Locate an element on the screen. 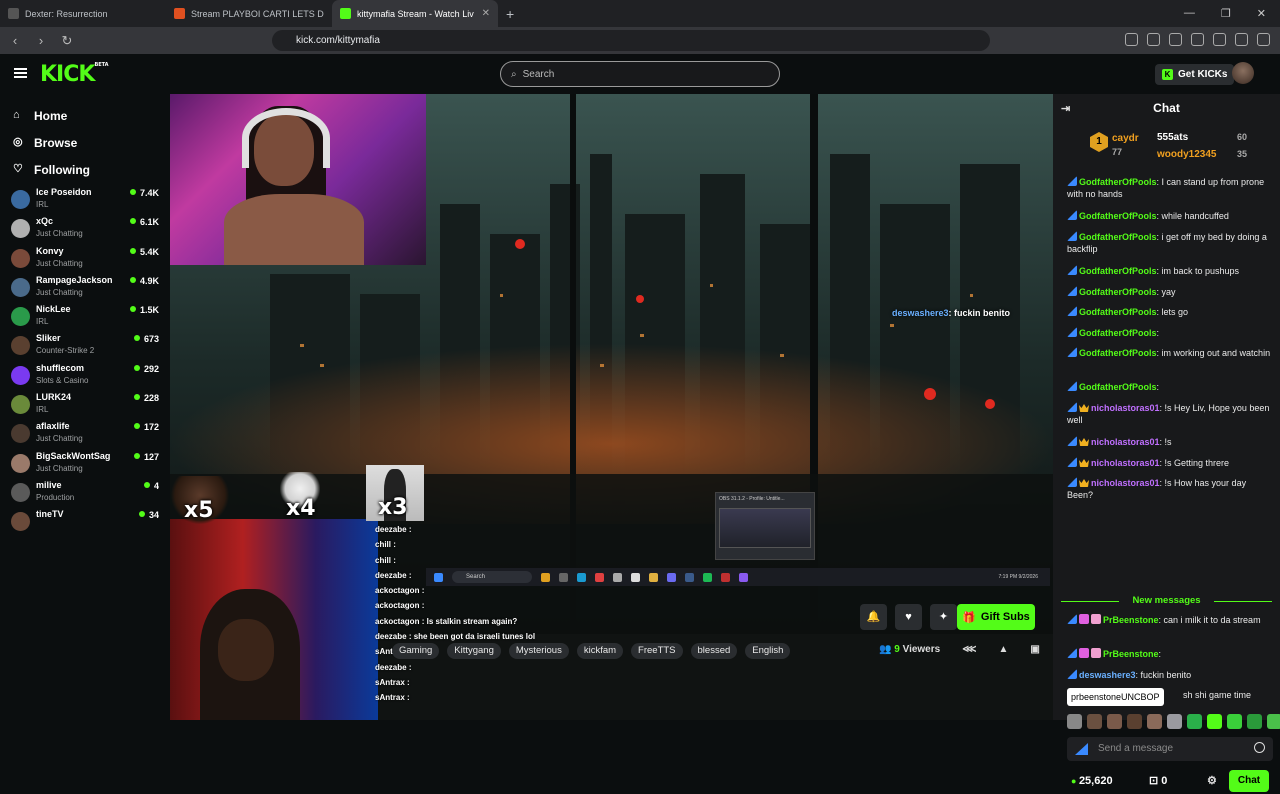 The image size is (1280, 794). search-input: ⌕ Search is located at coordinates (640, 74).